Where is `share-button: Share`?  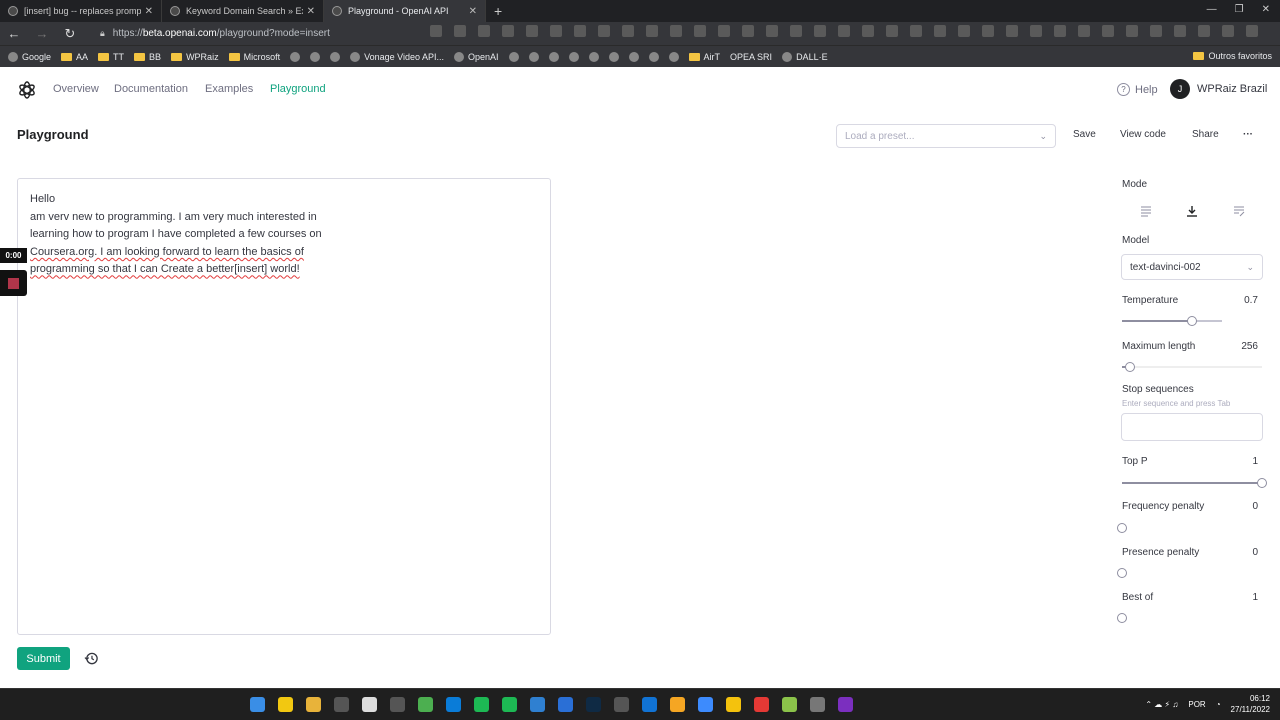 share-button: Share is located at coordinates (1205, 134).